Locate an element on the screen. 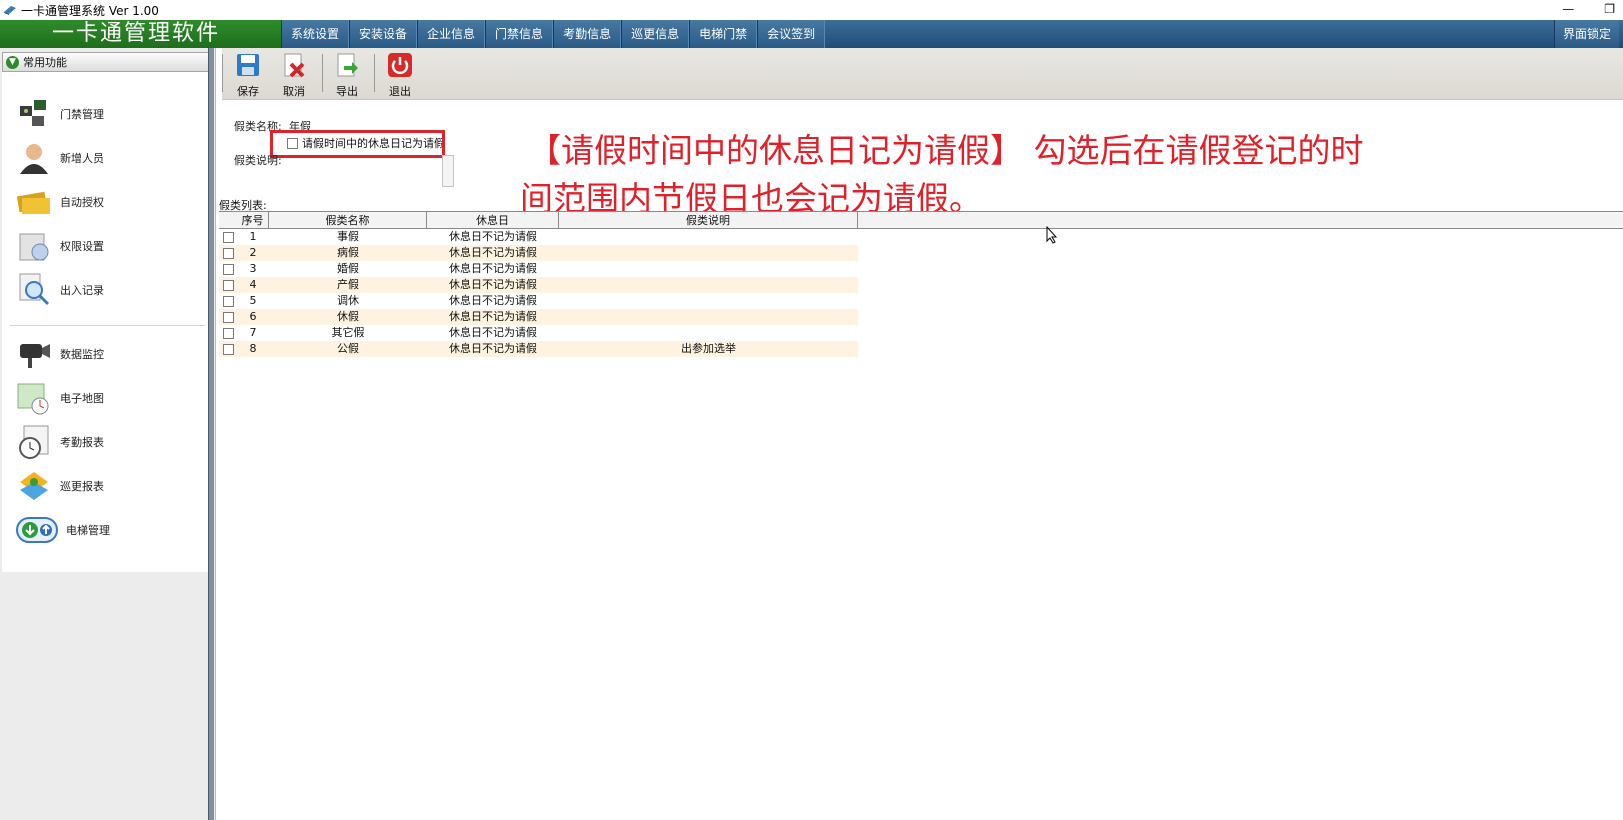 Image resolution: width=1623 pixels, height=820 pixels. save-button: 保存 is located at coordinates (248, 75).